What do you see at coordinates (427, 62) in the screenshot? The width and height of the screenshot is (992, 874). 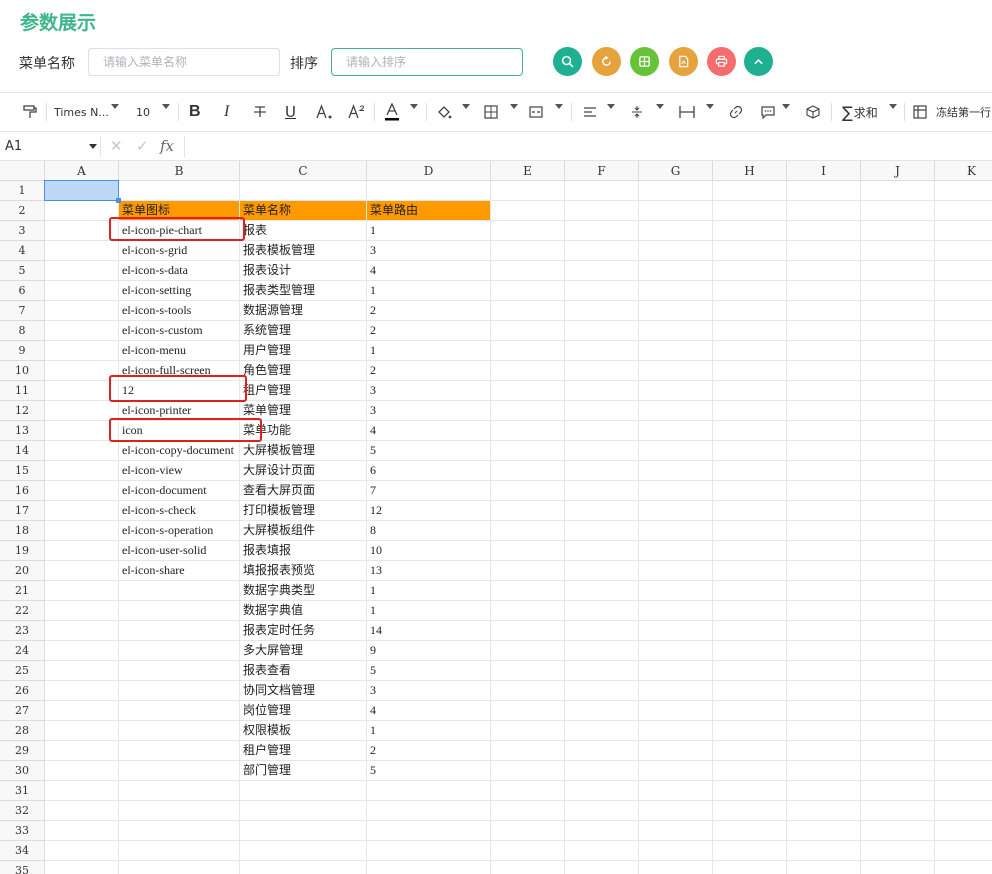 I see `sort-input: 请输入排序` at bounding box center [427, 62].